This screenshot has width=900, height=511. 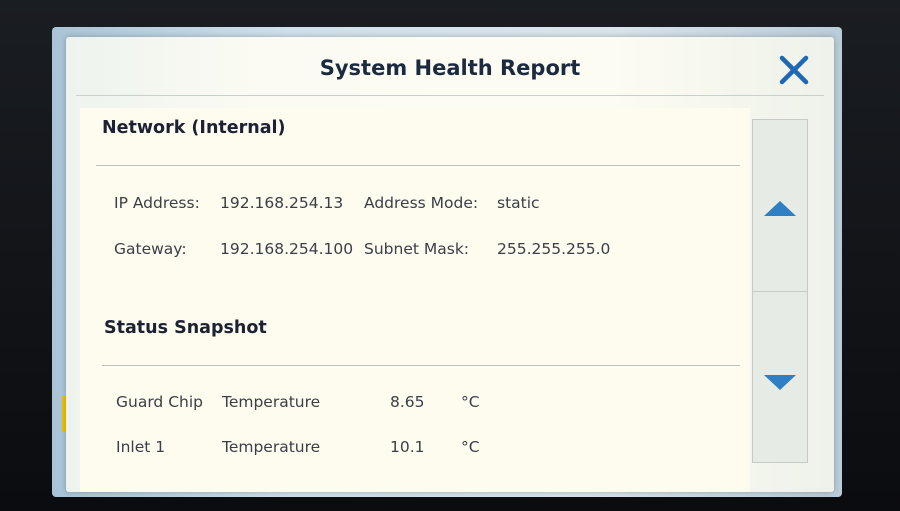 I want to click on network-section-title: Network (Internal), so click(x=194, y=128).